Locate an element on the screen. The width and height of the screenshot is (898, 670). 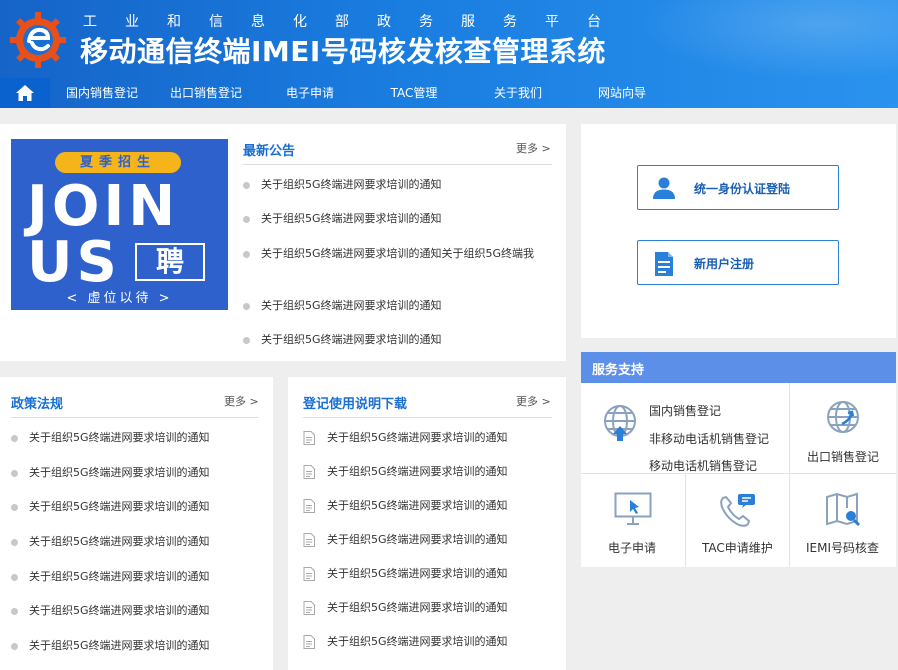
nav-site-guide: 网站向导 is located at coordinates (622, 93).